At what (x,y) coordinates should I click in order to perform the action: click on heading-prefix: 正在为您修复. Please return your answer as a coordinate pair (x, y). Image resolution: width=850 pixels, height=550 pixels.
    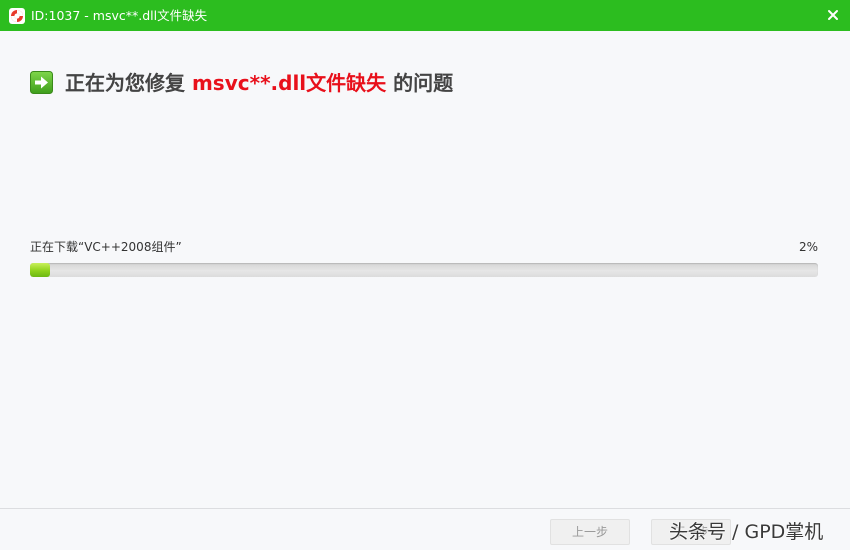
    Looking at the image, I should click on (128, 83).